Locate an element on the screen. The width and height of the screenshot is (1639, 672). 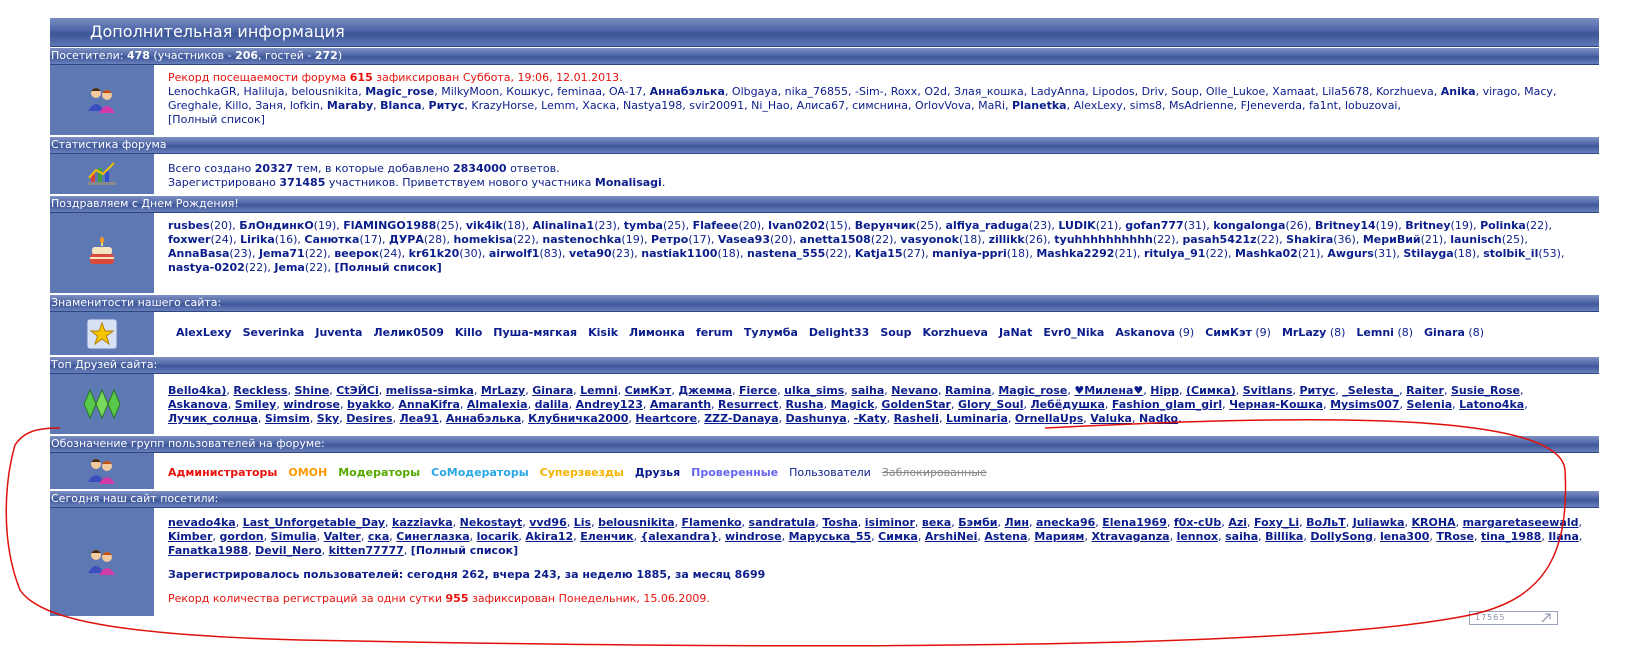
online-user-link: Кошкус is located at coordinates (528, 91).